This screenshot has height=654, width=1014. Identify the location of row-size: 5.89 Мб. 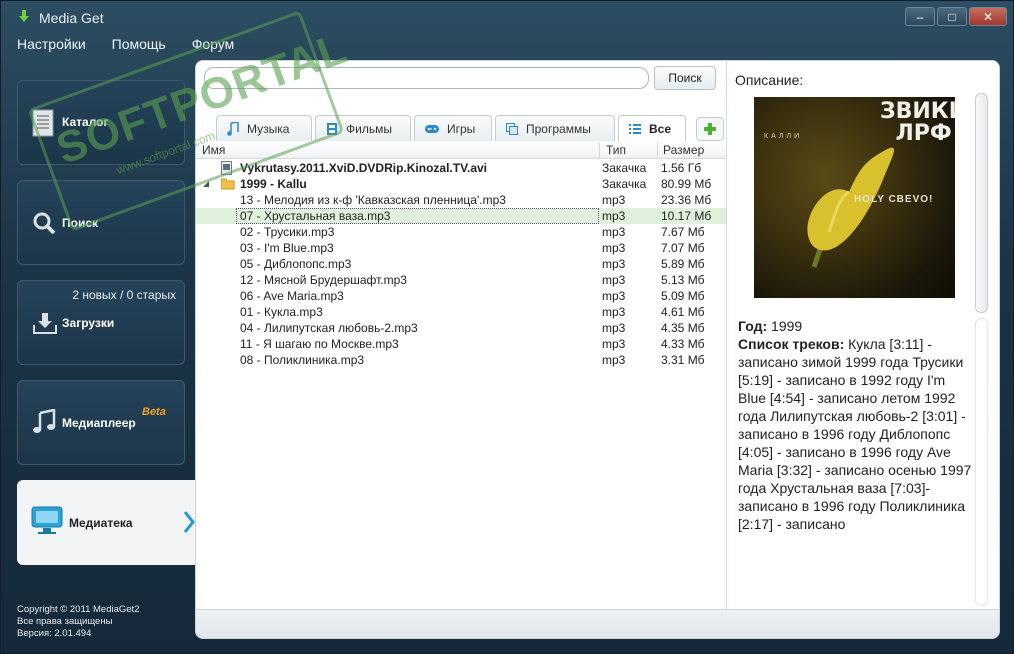
(683, 264).